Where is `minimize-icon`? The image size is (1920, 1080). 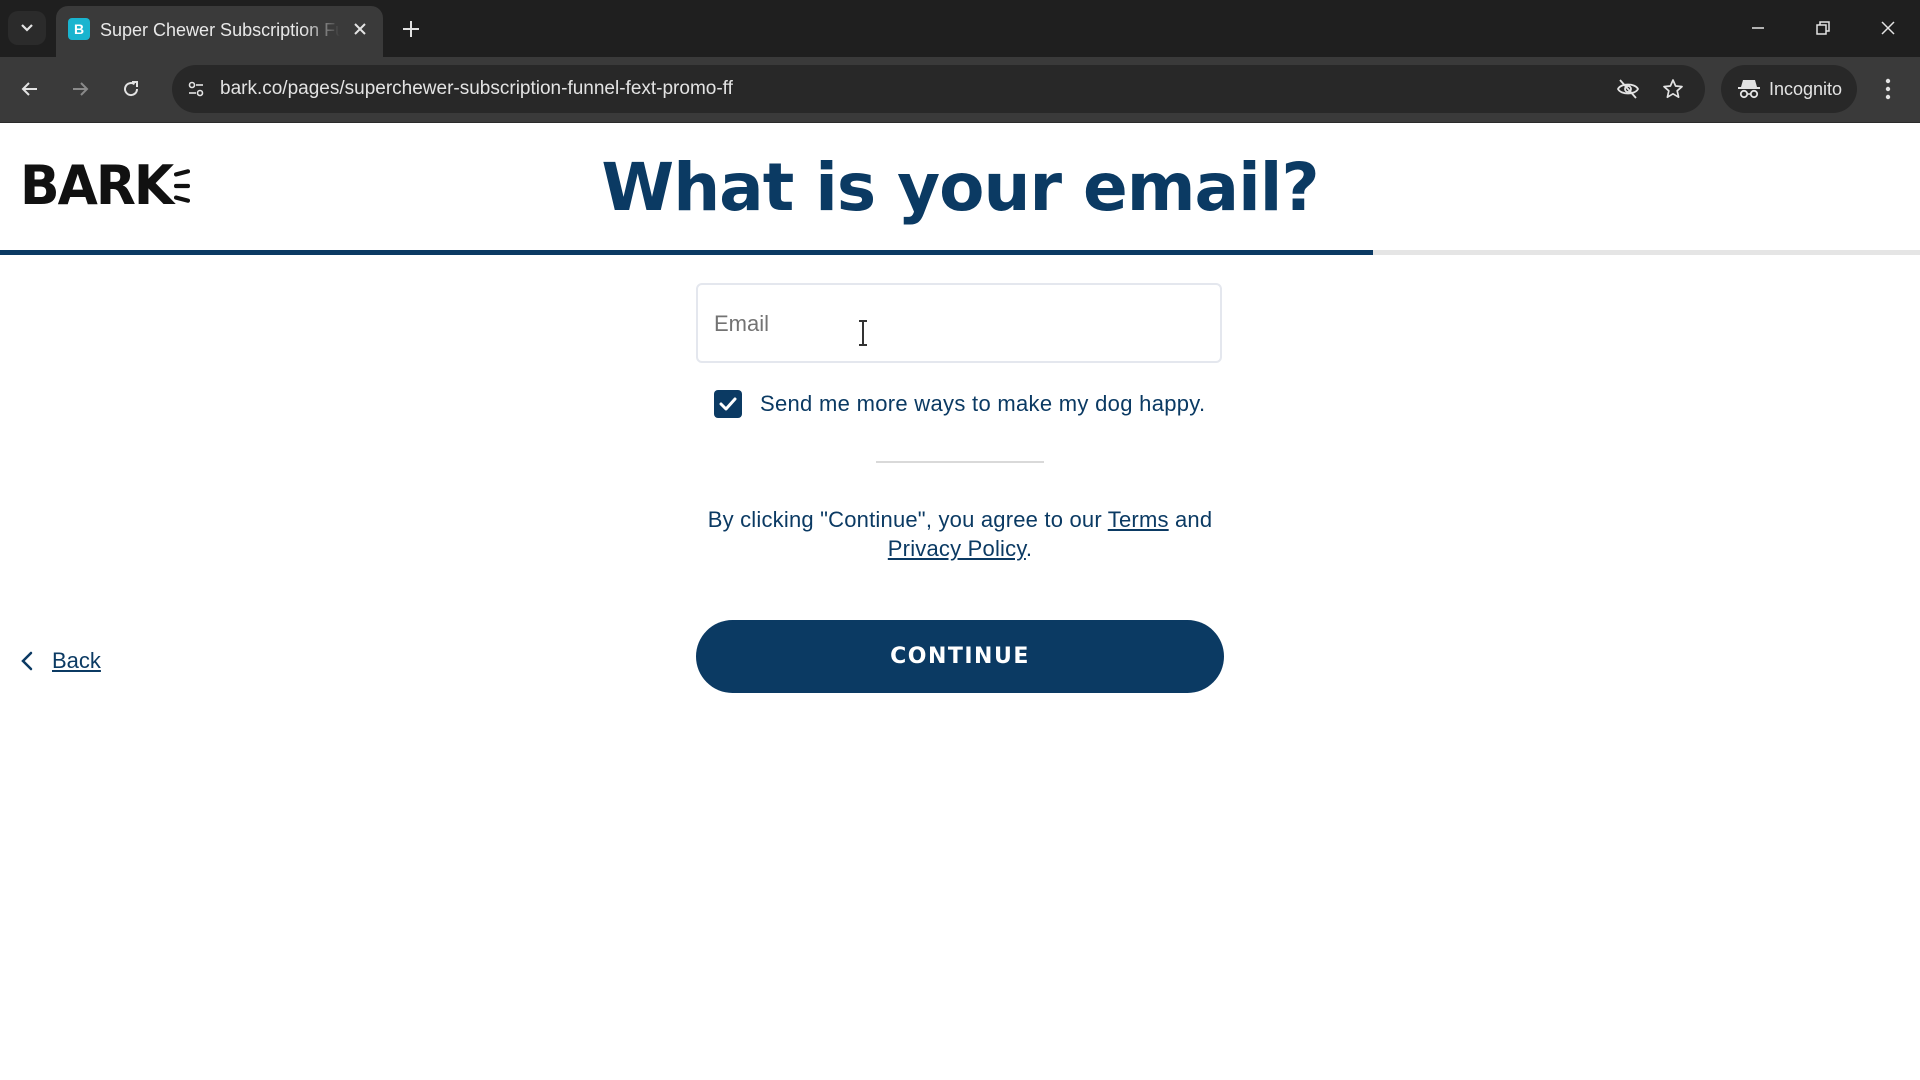 minimize-icon is located at coordinates (1758, 28).